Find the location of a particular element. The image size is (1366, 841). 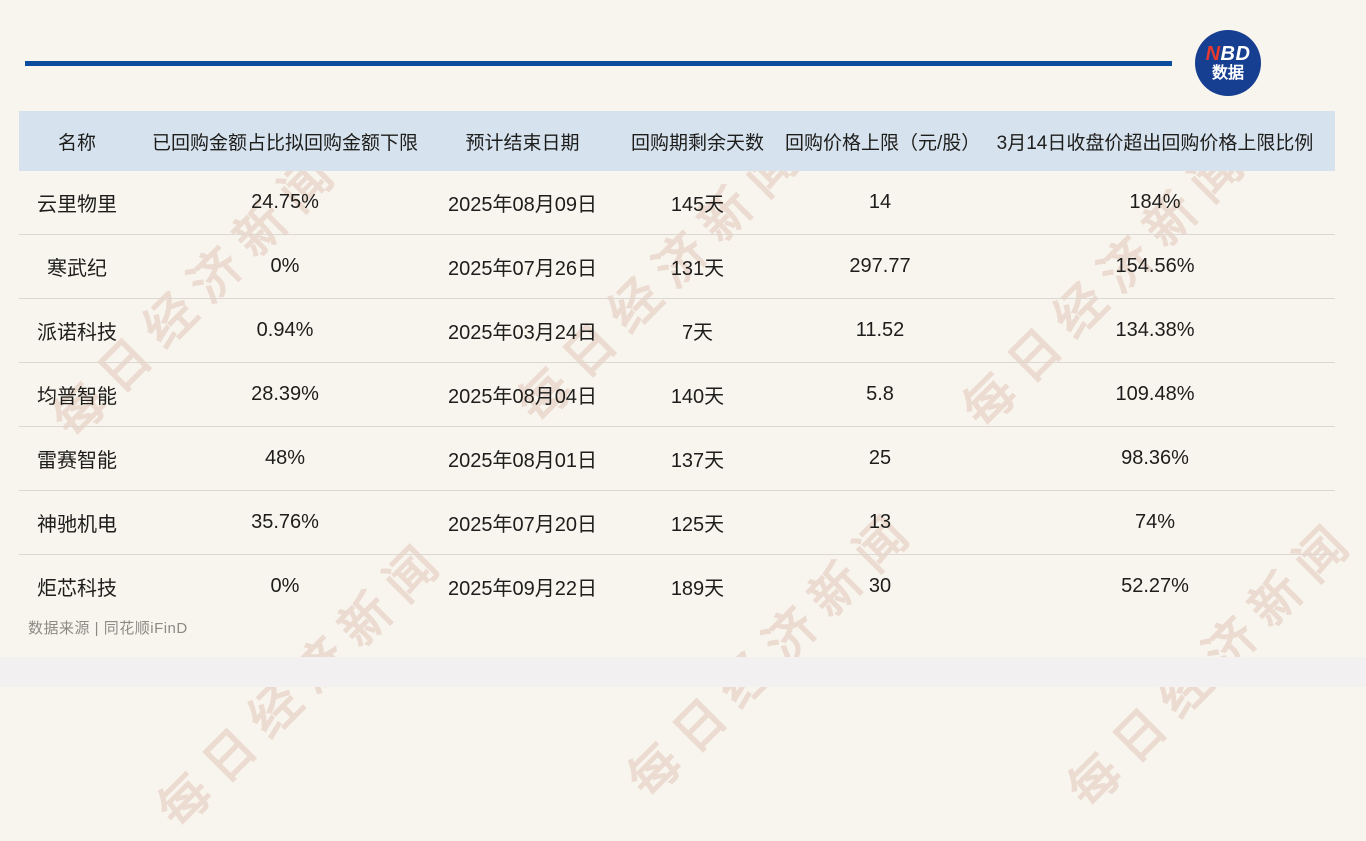

col-header-name: 名称 is located at coordinates (77, 141).